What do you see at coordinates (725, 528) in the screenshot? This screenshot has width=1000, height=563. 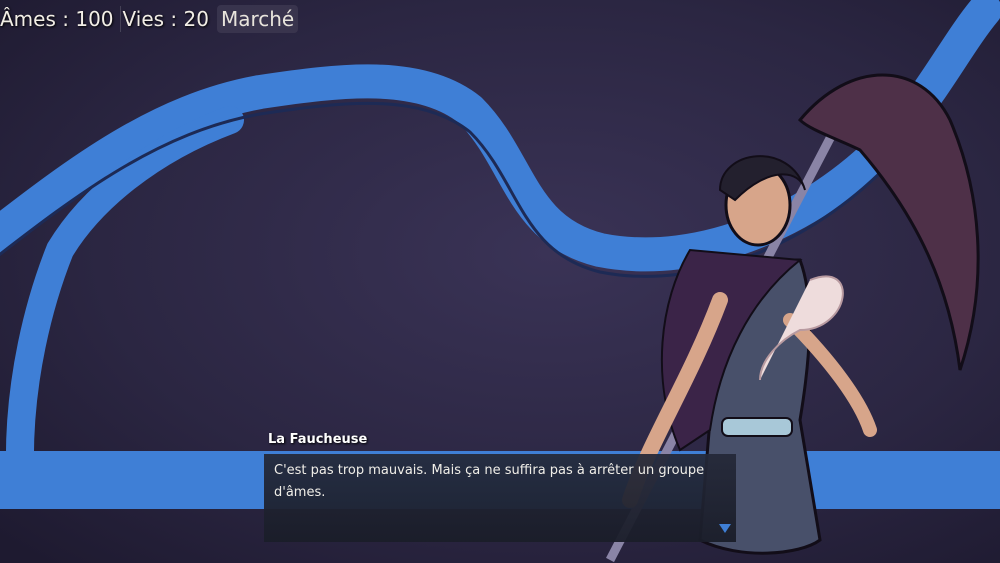 I see `triangle-down-icon` at bounding box center [725, 528].